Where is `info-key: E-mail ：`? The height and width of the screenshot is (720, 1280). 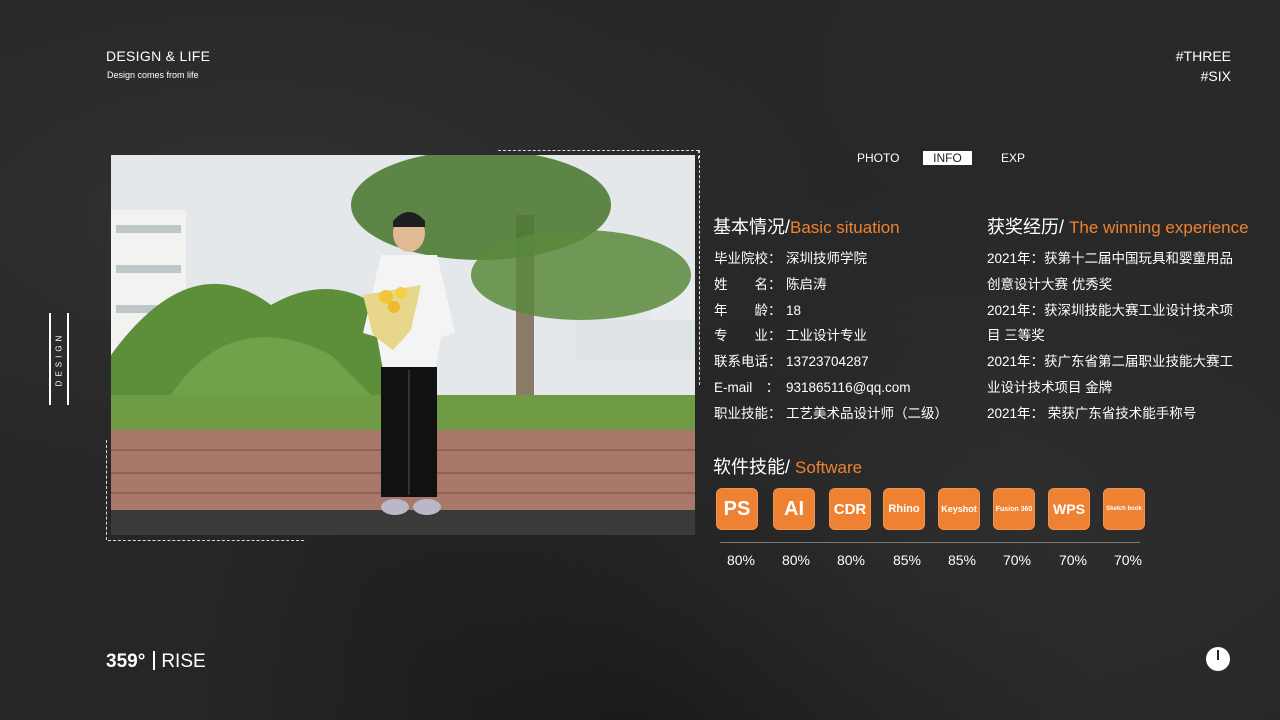 info-key: E-mail ： is located at coordinates (747, 387).